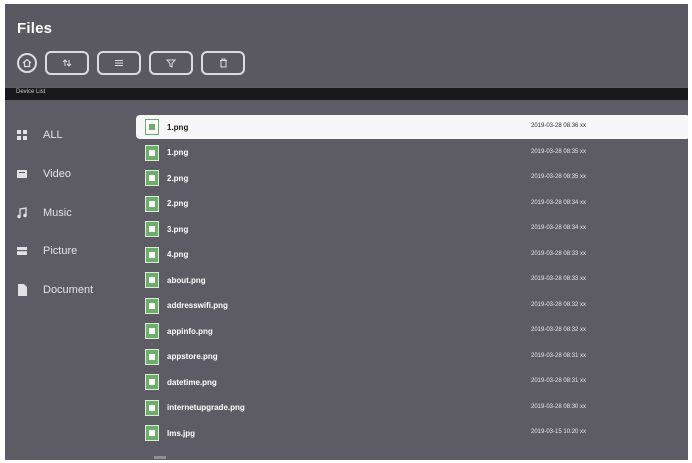 The height and width of the screenshot is (463, 692). I want to click on sidebar-item-label: Video, so click(57, 174).